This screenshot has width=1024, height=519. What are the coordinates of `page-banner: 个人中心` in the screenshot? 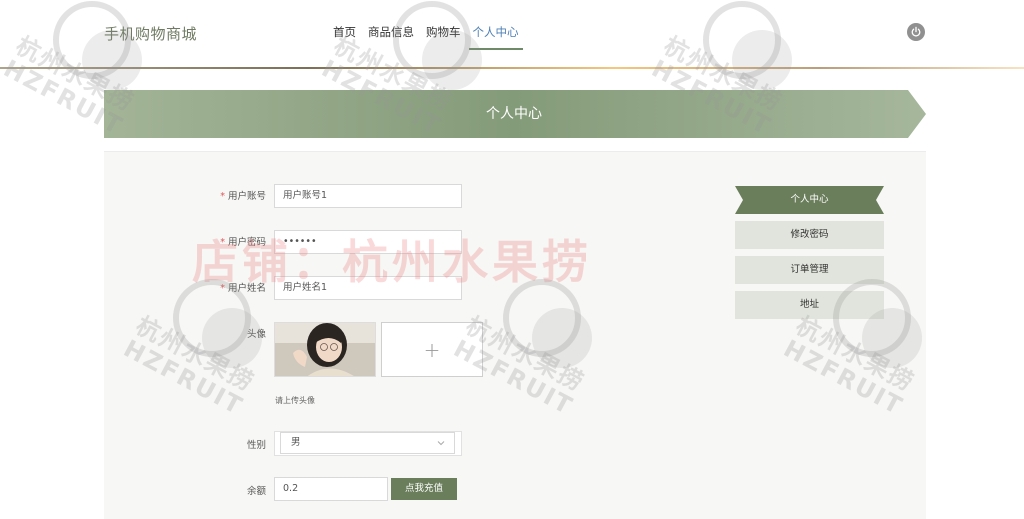 It's located at (515, 114).